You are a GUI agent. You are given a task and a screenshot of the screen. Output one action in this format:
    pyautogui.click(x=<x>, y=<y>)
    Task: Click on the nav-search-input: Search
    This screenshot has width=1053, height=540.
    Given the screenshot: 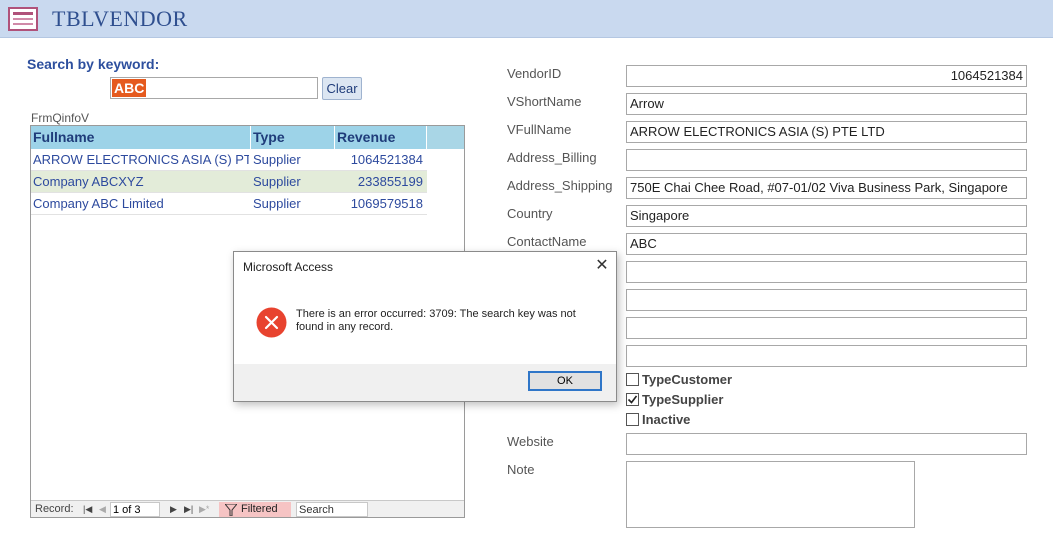 What is the action you would take?
    pyautogui.click(x=332, y=509)
    